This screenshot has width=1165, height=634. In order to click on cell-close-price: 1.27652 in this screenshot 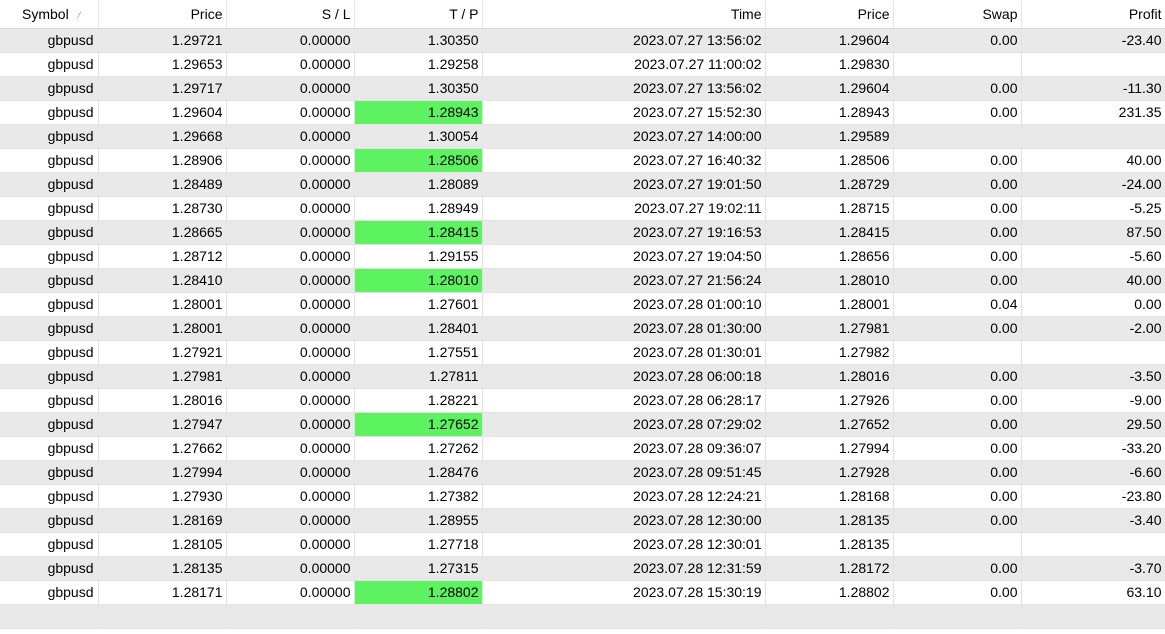, I will do `click(829, 424)`.